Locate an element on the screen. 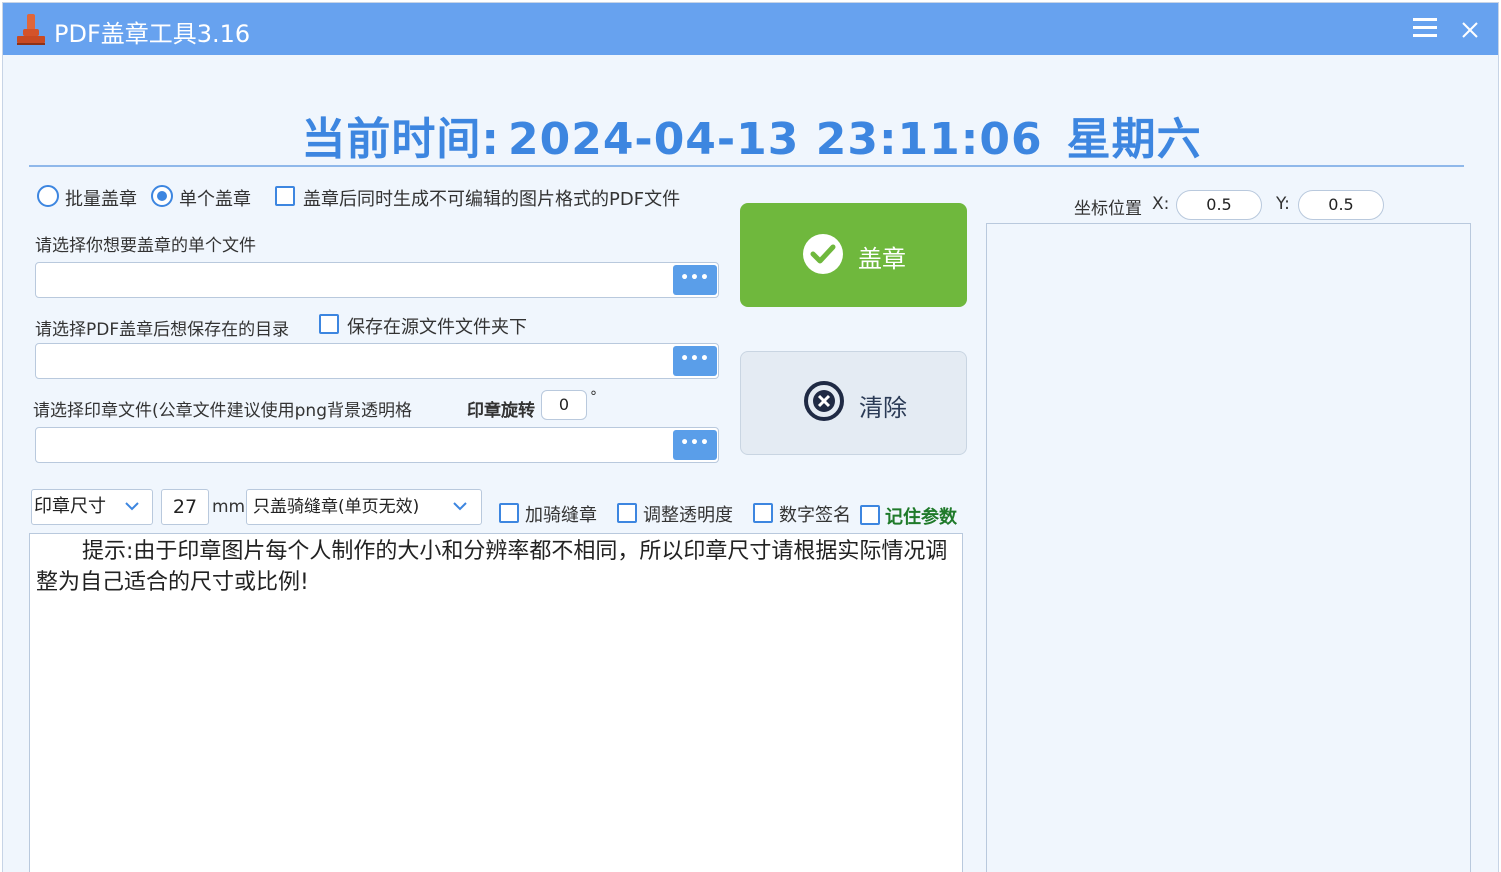 The height and width of the screenshot is (872, 1501). size-mode-select: 印章尺寸 is located at coordinates (92, 507).